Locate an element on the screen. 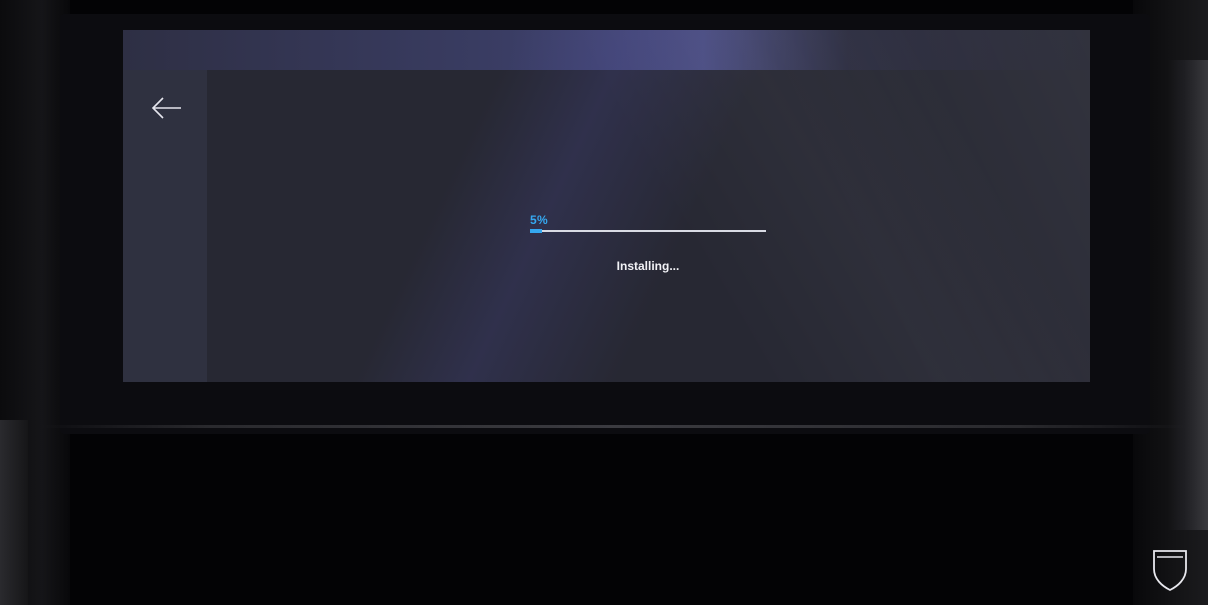 This screenshot has height=605, width=1208. progress-fill is located at coordinates (536, 231).